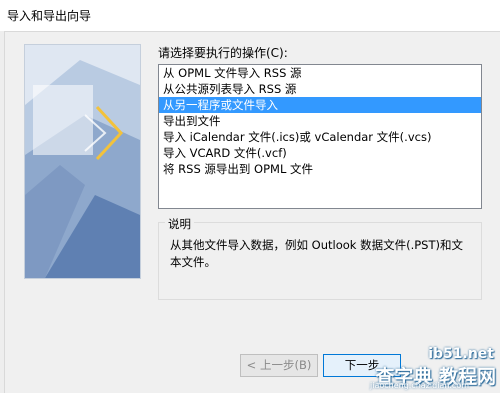 The height and width of the screenshot is (393, 500). Describe the element at coordinates (49, 16) in the screenshot. I see `window-title: 导入和导出向导` at that location.